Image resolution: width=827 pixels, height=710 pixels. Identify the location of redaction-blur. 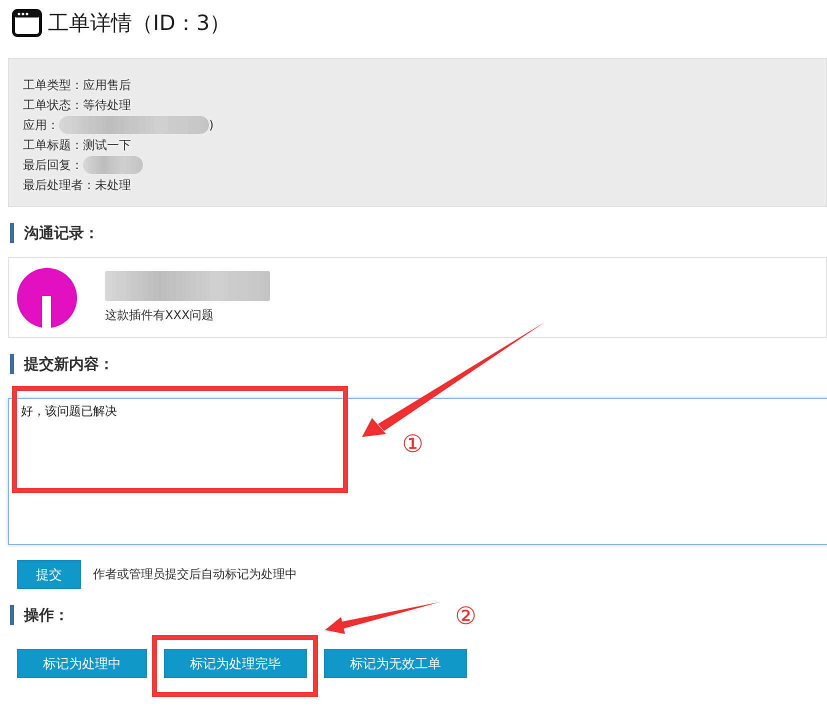
(113, 165).